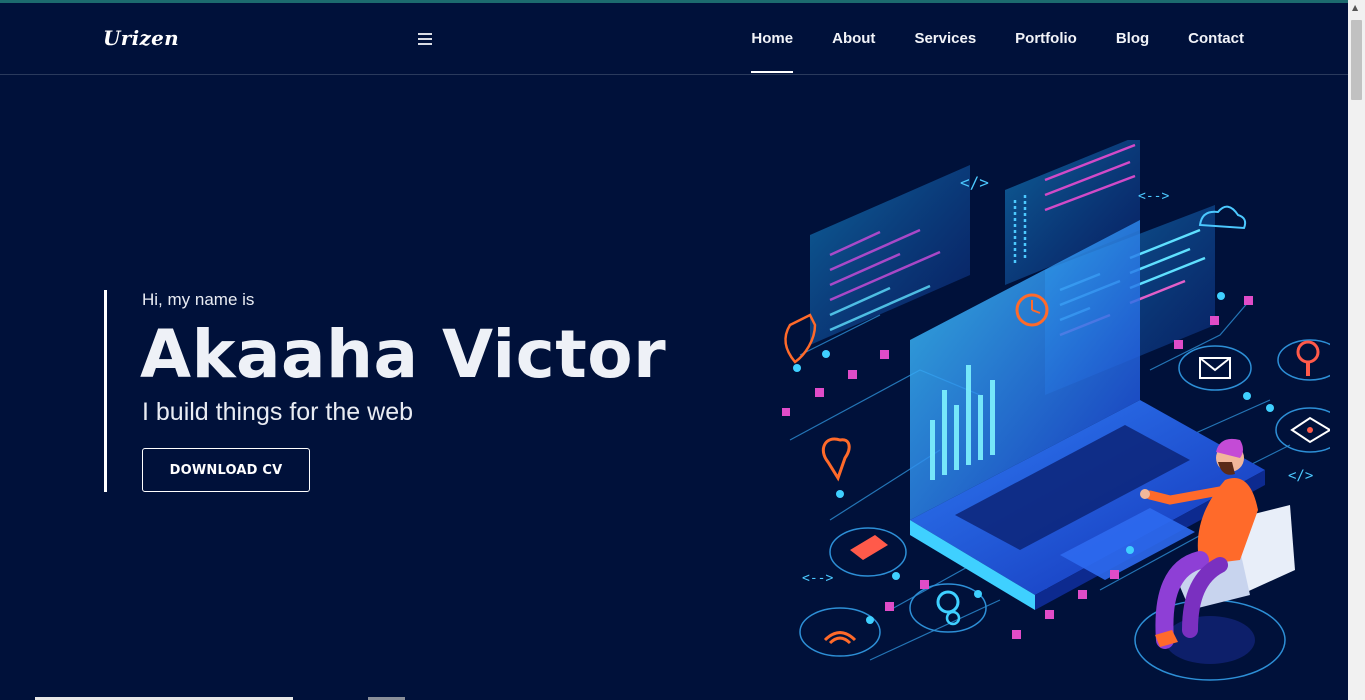  What do you see at coordinates (1216, 38) in the screenshot?
I see `nav-link-contact: Contact` at bounding box center [1216, 38].